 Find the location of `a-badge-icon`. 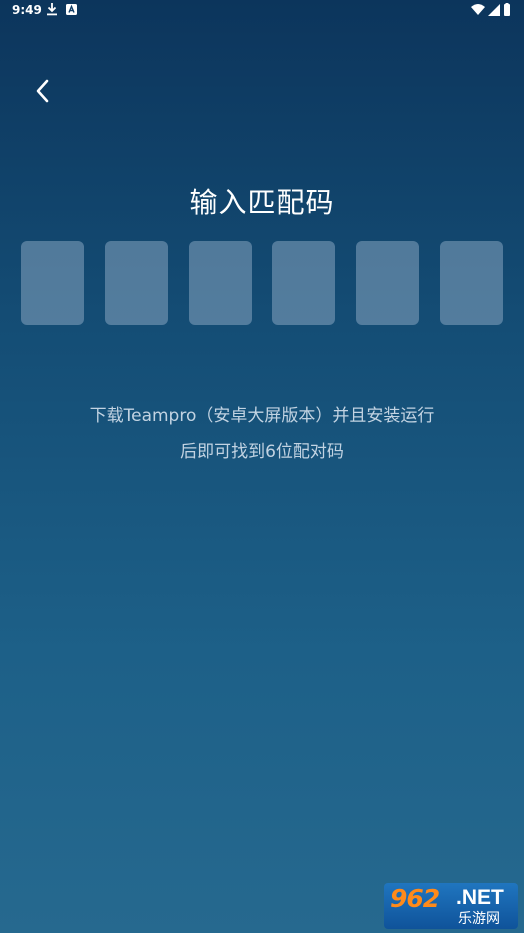

a-badge-icon is located at coordinates (71, 9).